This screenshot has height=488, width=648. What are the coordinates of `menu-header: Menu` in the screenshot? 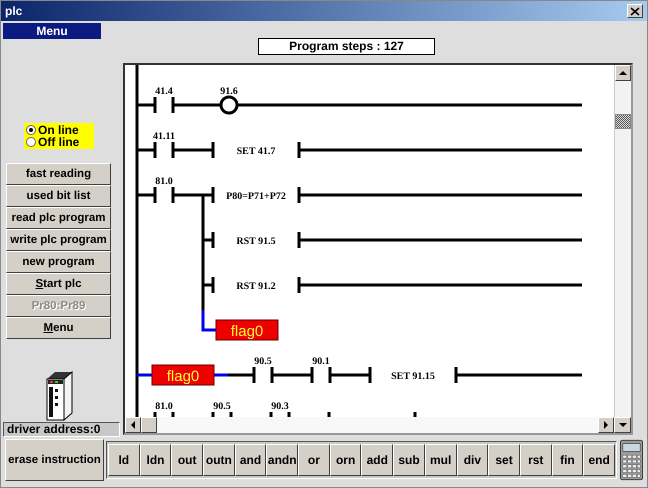 It's located at (52, 31).